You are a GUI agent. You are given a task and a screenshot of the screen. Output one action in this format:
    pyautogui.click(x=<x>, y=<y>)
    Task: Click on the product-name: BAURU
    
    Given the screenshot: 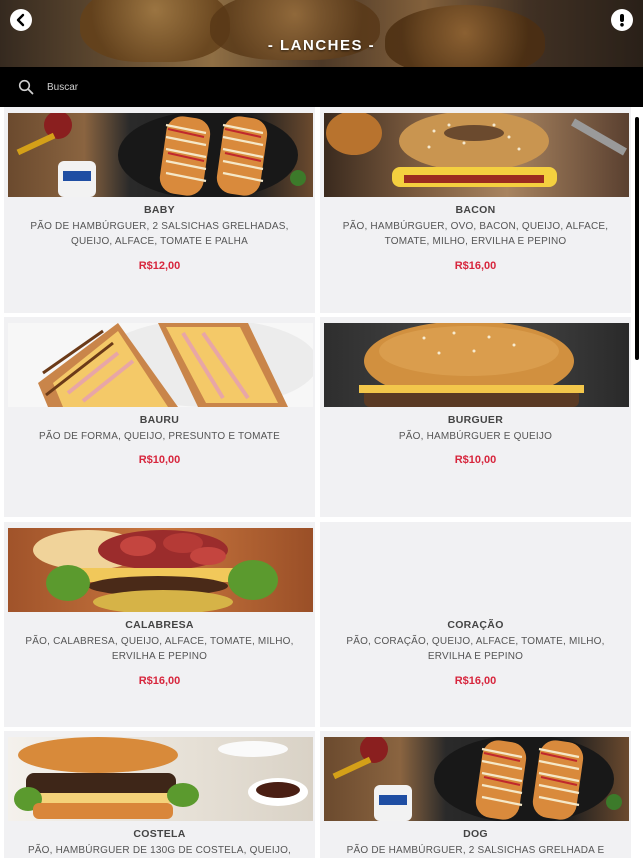 What is the action you would take?
    pyautogui.click(x=159, y=420)
    